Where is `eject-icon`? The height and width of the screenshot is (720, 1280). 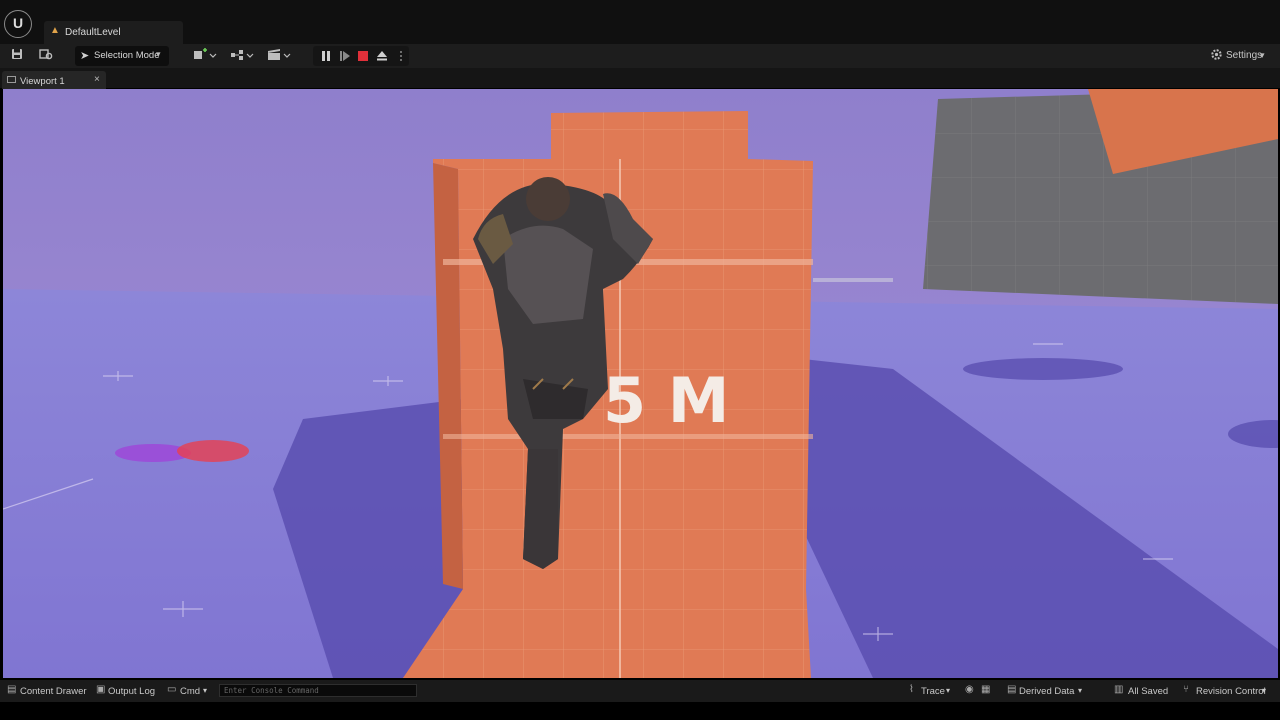
eject-icon is located at coordinates (382, 56).